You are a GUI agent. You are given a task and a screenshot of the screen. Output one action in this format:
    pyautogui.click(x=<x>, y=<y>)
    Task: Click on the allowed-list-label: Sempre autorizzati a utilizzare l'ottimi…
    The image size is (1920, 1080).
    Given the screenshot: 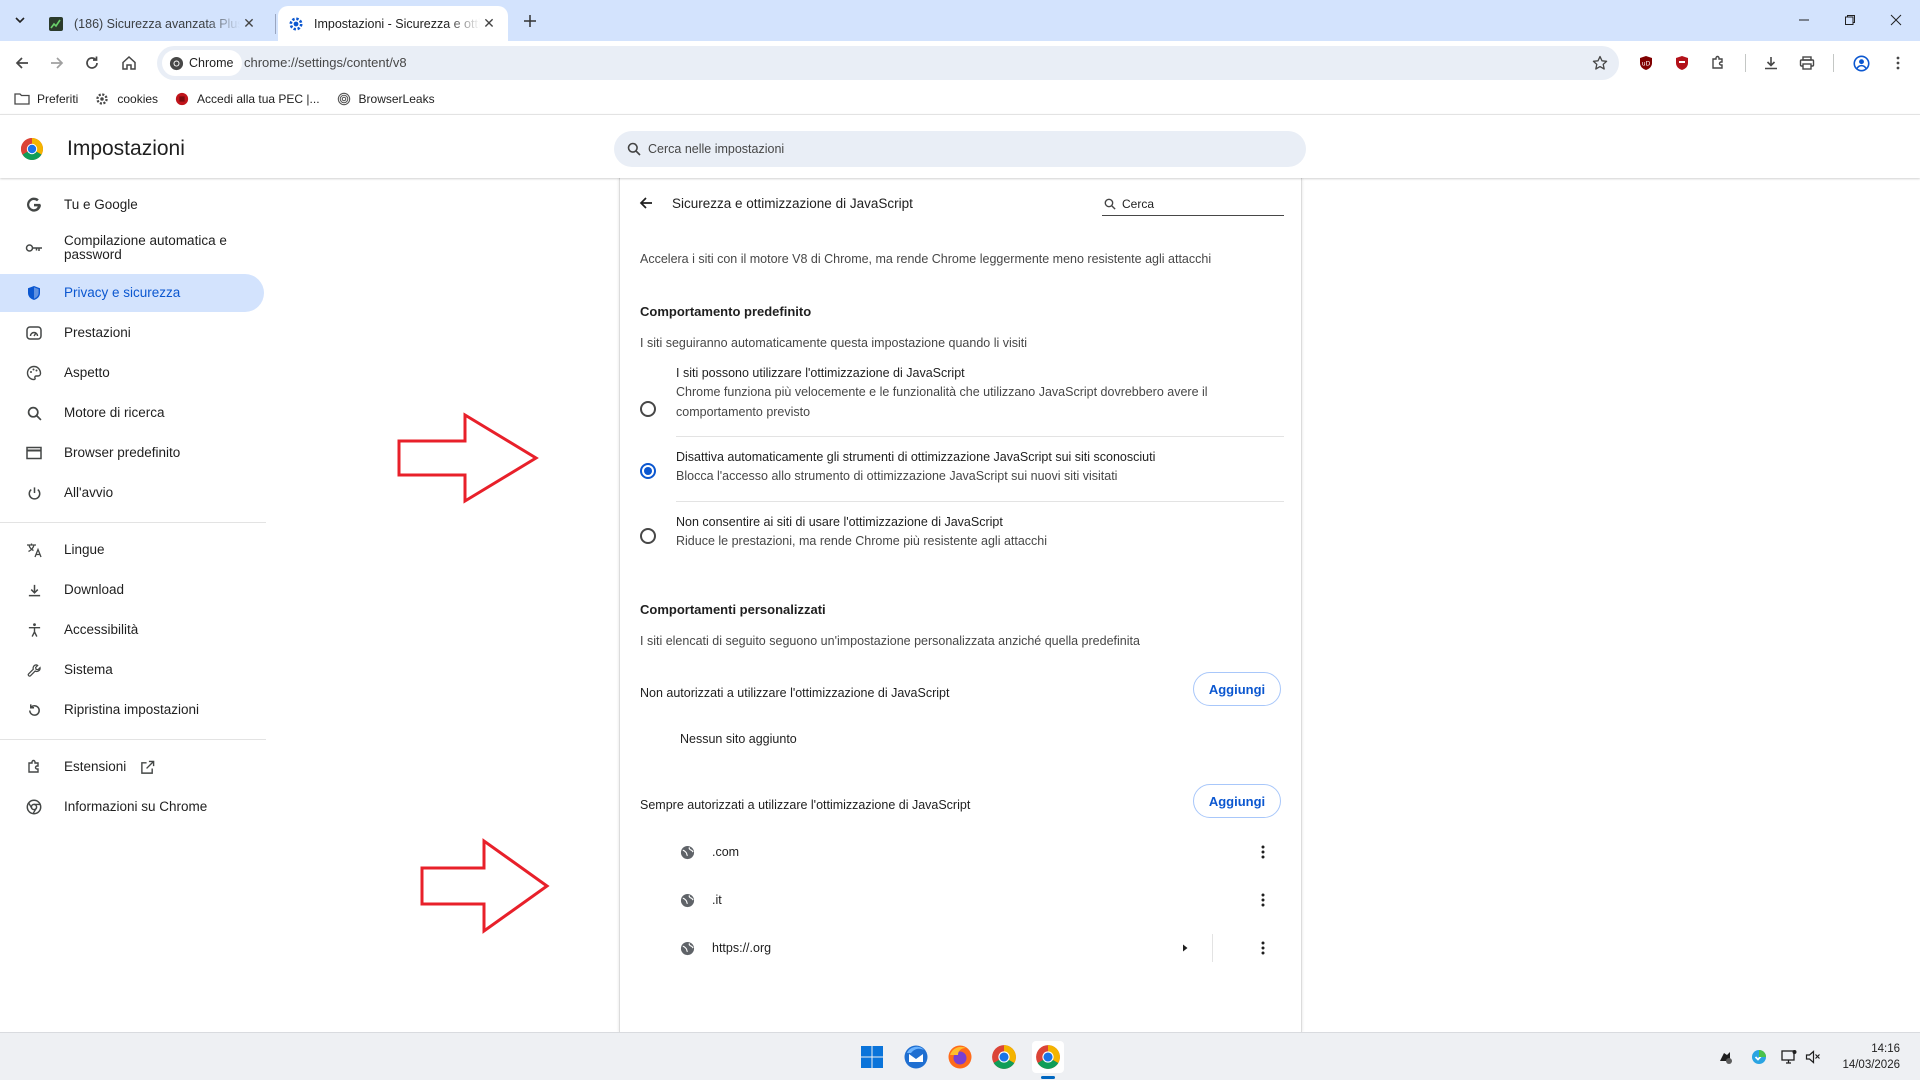 What is the action you would take?
    pyautogui.click(x=805, y=805)
    